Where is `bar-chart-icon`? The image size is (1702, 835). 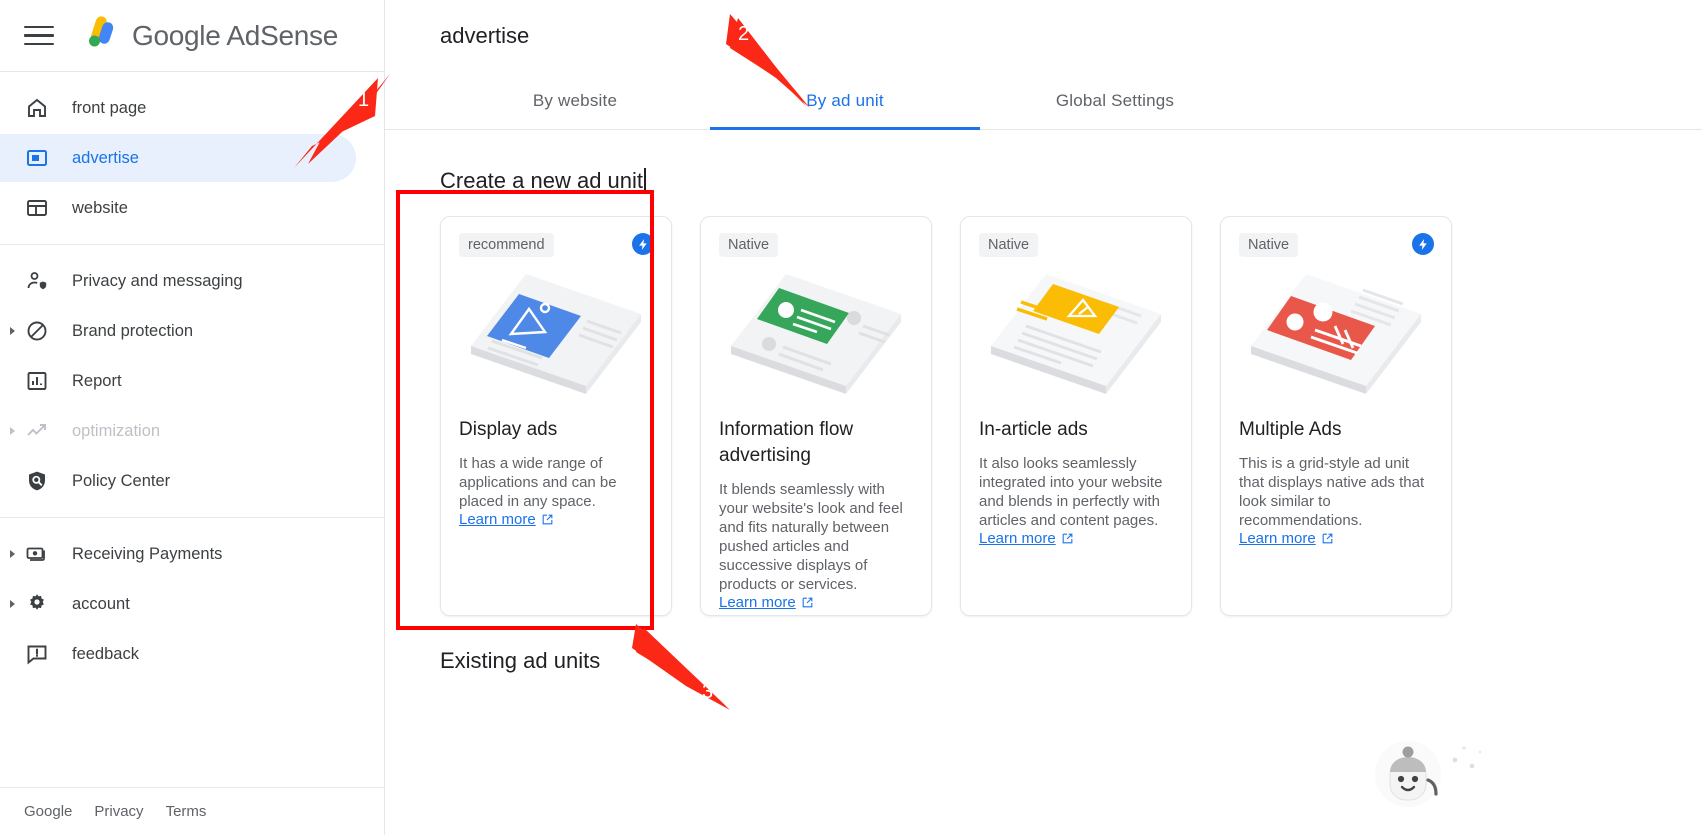
bar-chart-icon is located at coordinates (37, 381).